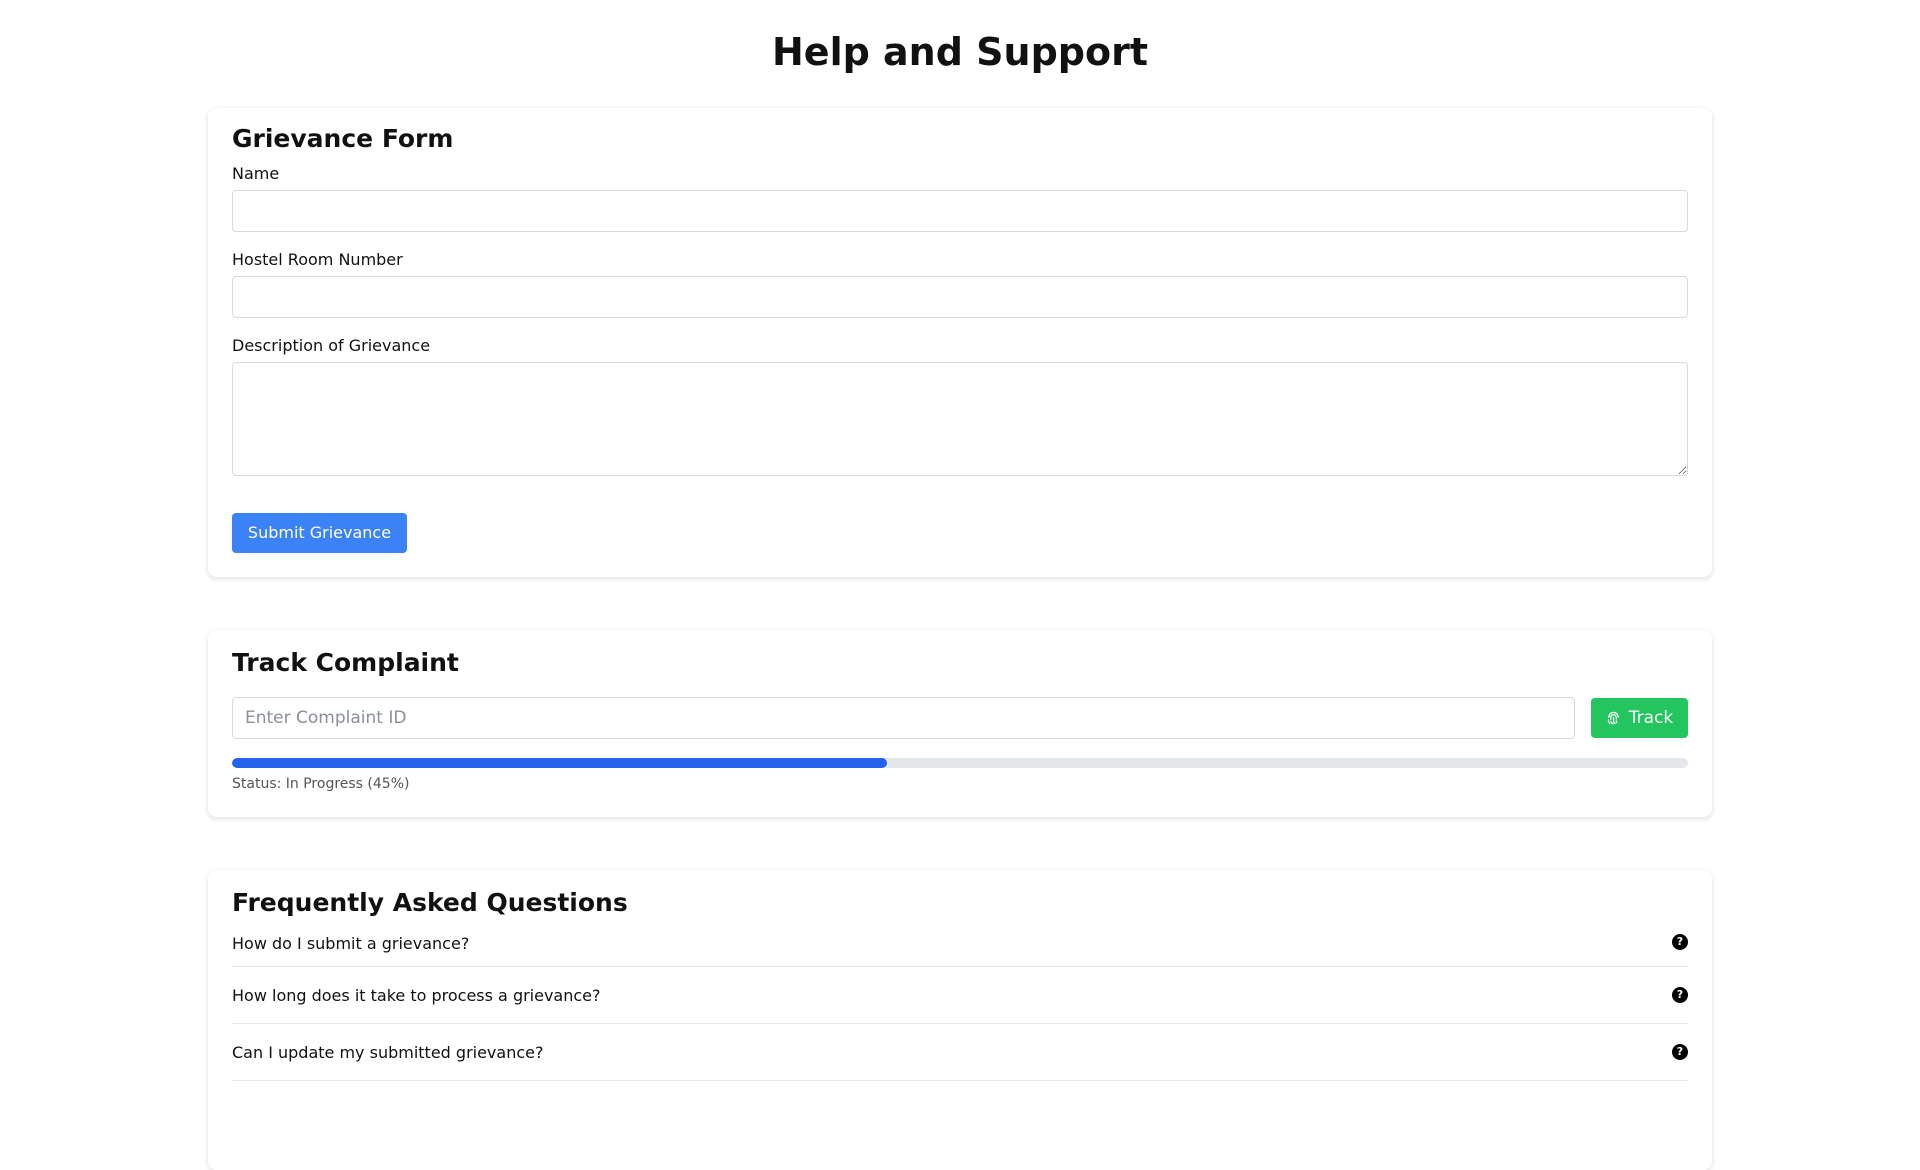 This screenshot has width=1920, height=1170. What do you see at coordinates (317, 259) in the screenshot?
I see `room-number-label: Hostel Room Number` at bounding box center [317, 259].